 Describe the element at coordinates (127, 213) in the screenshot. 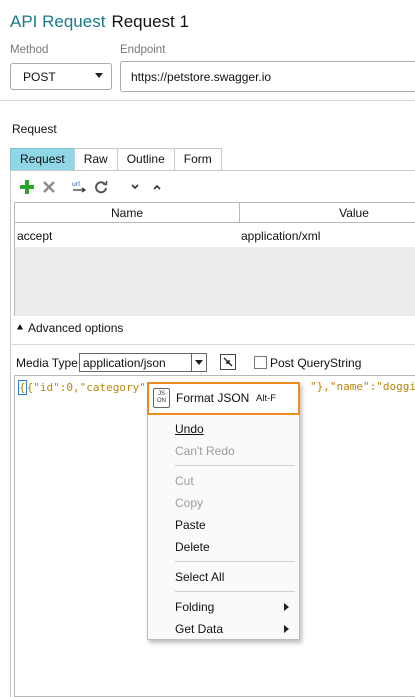

I see `column-header-name: Name` at that location.